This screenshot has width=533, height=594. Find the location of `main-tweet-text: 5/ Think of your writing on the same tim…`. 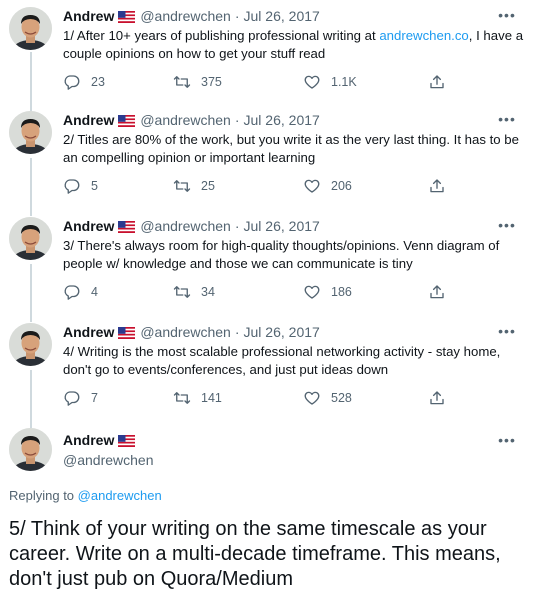

main-tweet-text: 5/ Think of your writing on the same tim… is located at coordinates (255, 554).